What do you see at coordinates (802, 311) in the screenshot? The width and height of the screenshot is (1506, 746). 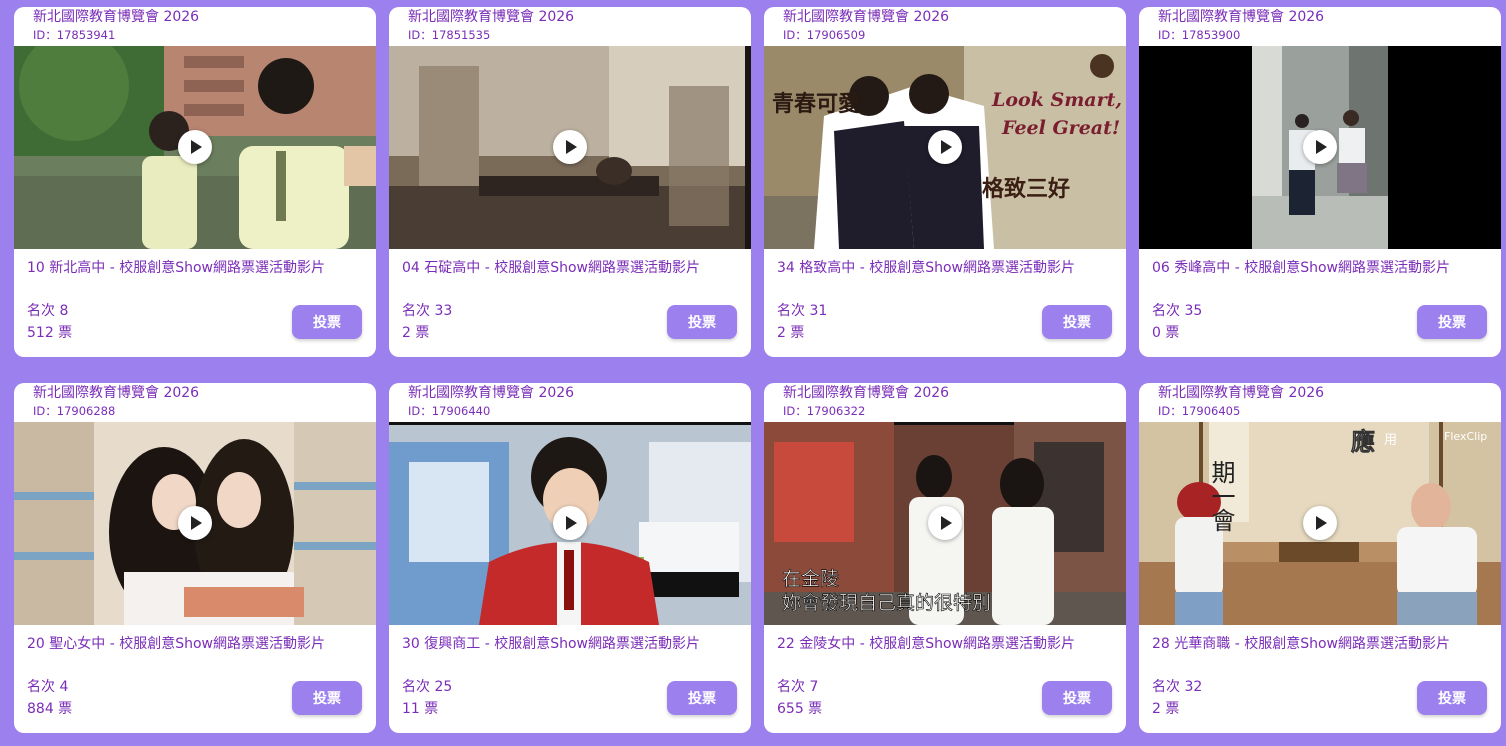 I see `rank-label: 名次 31` at bounding box center [802, 311].